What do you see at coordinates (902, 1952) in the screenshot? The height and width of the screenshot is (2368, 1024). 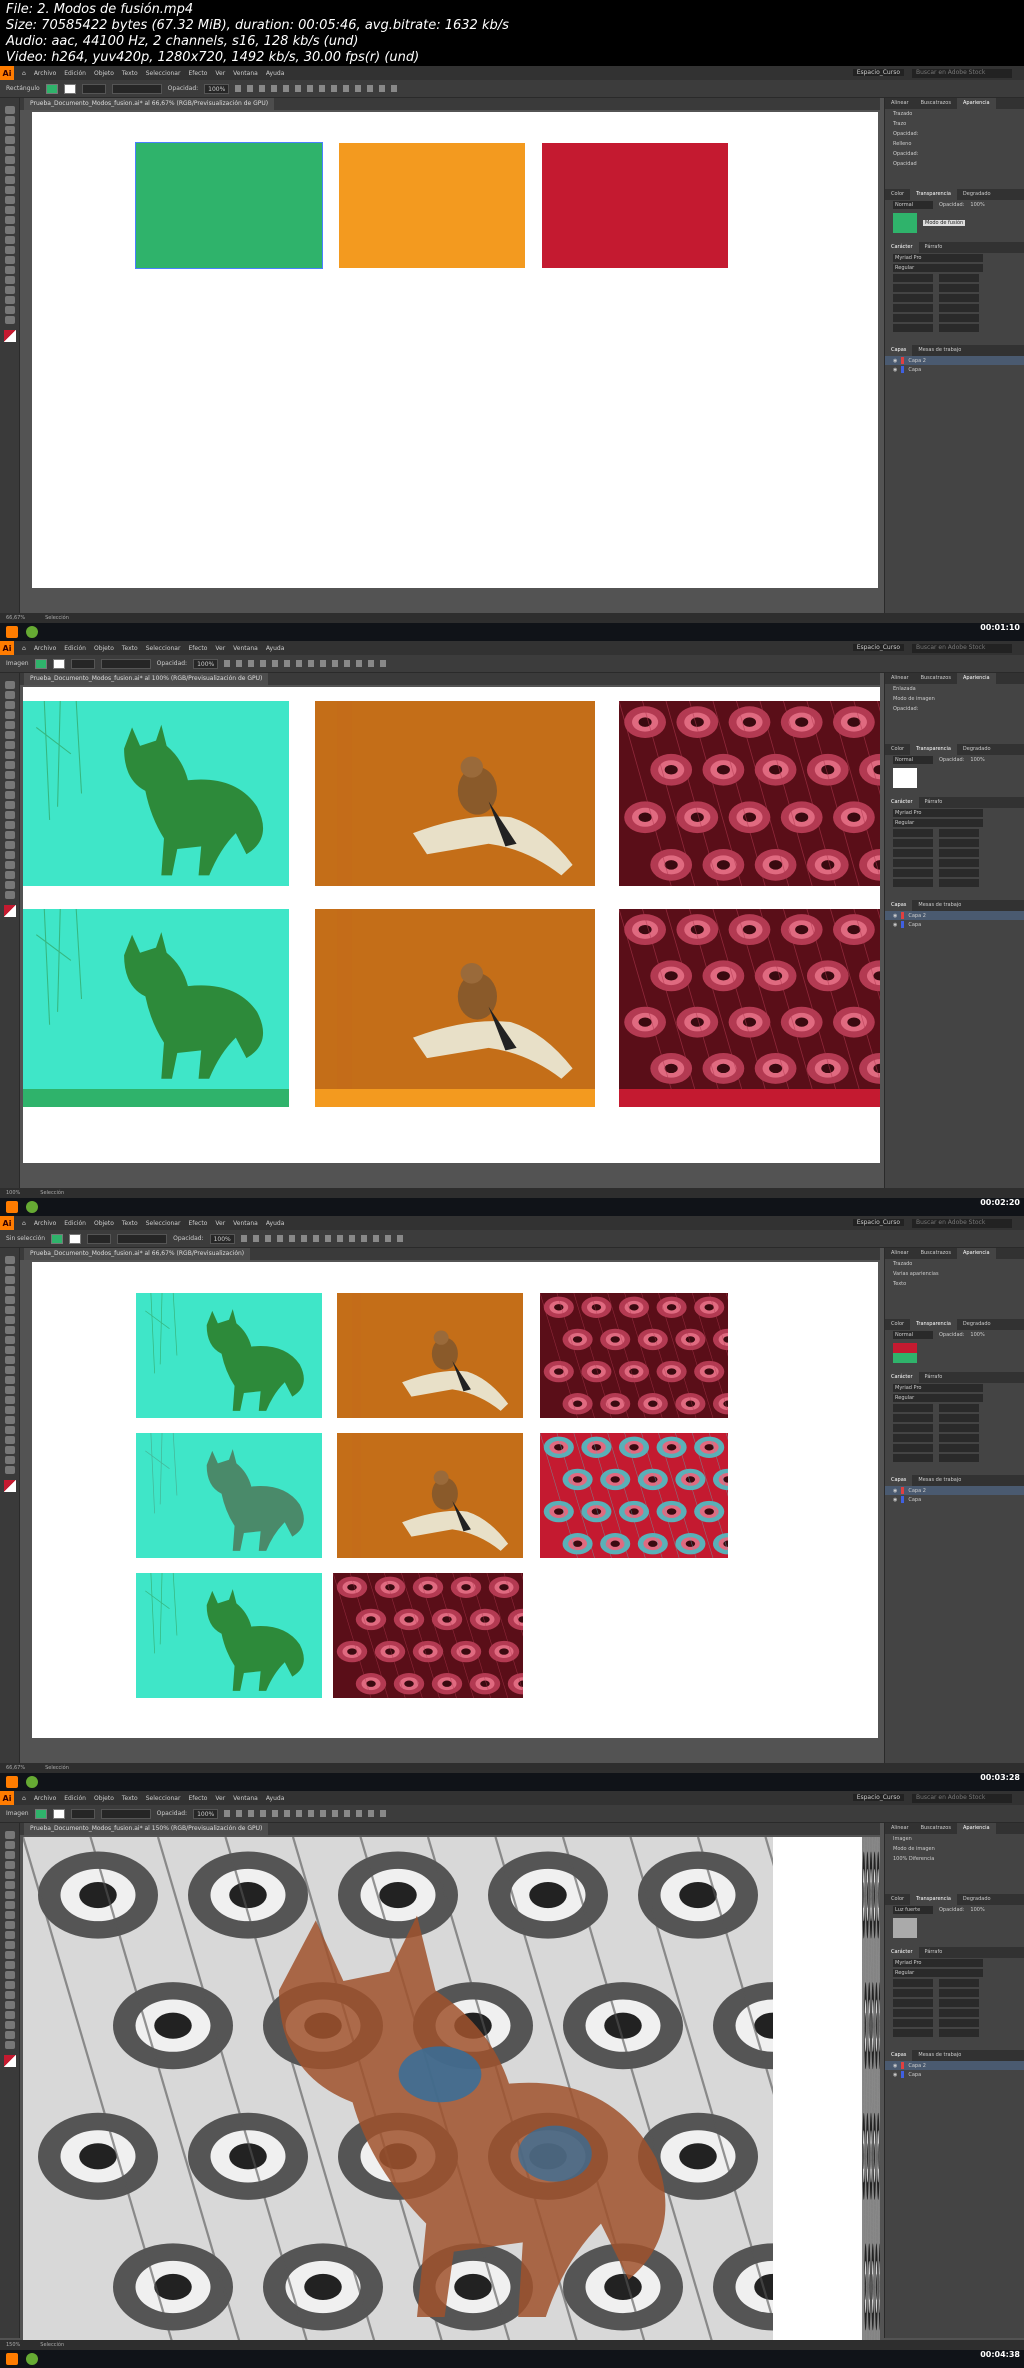 I see `panel-tab: Carácter` at bounding box center [902, 1952].